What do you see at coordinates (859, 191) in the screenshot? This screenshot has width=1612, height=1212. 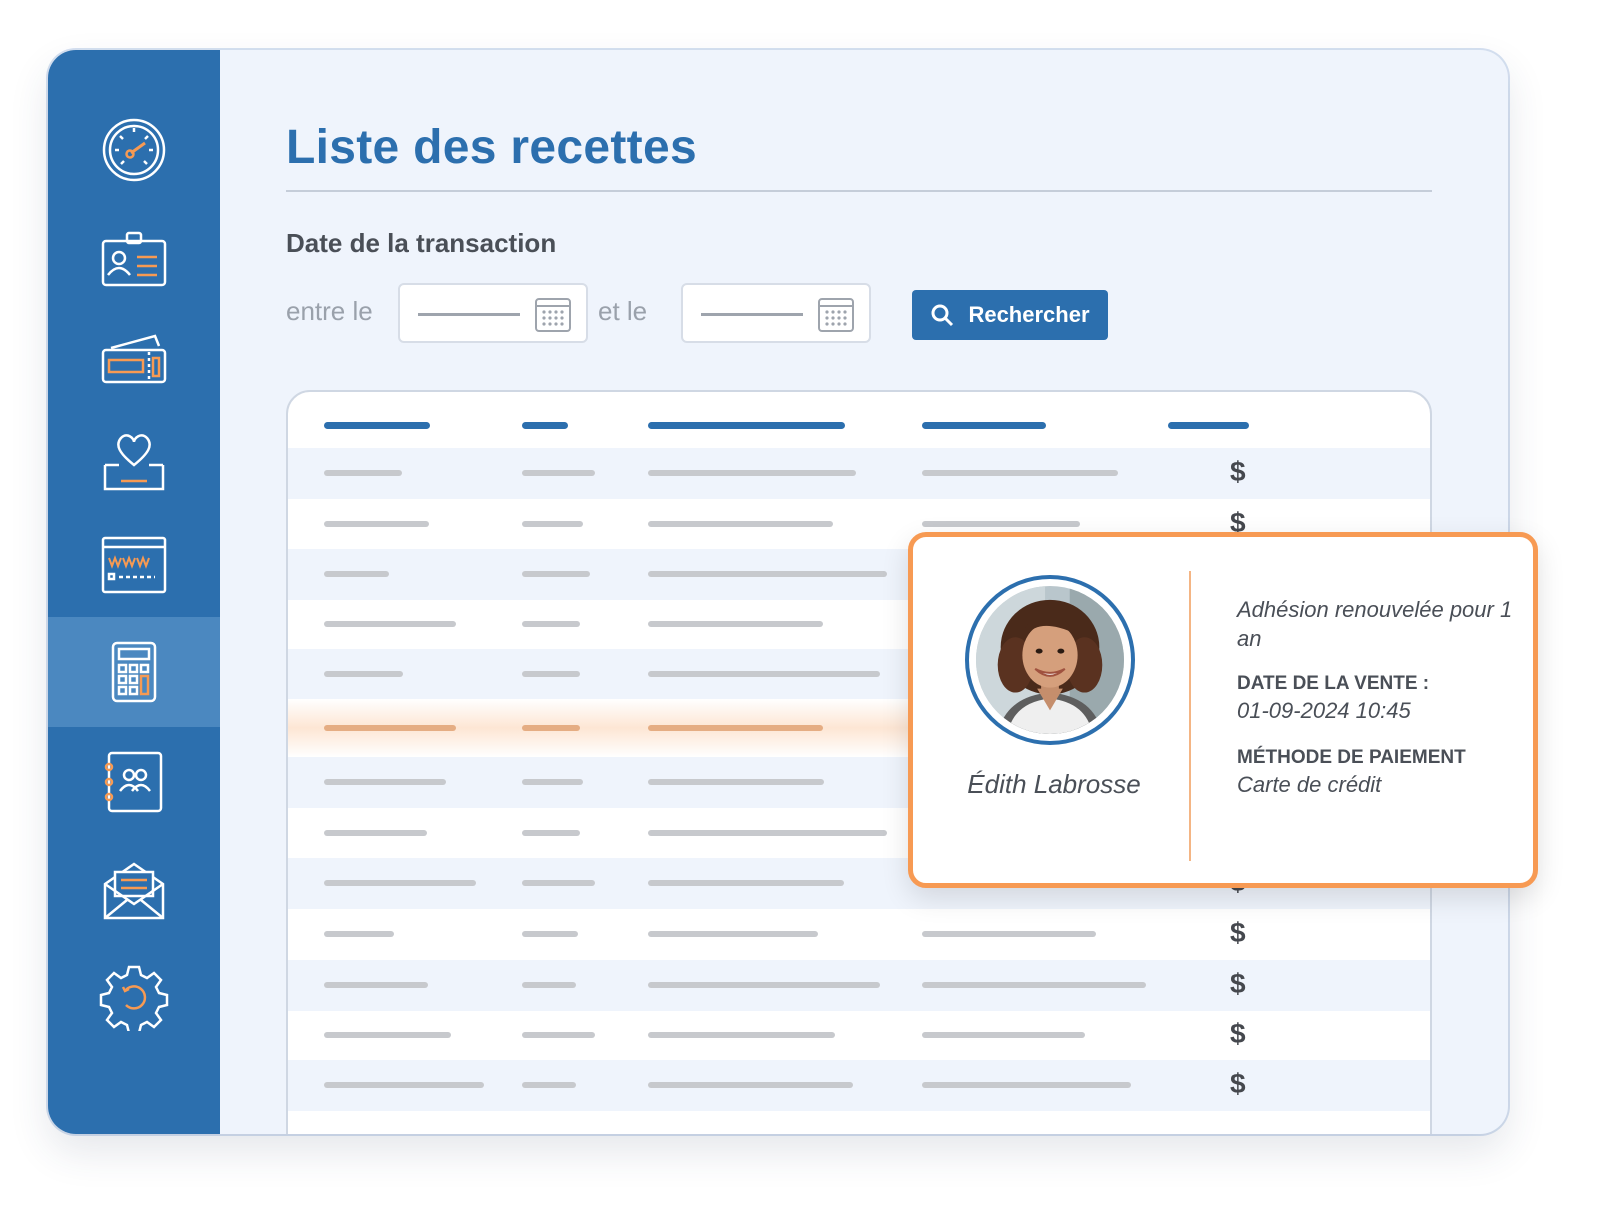 I see `title-divider` at bounding box center [859, 191].